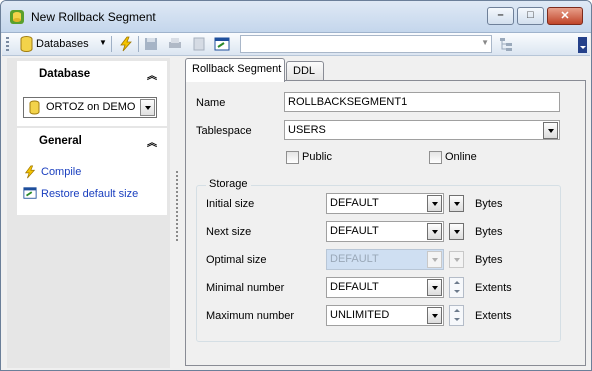 The width and height of the screenshot is (592, 371). I want to click on maximum-number-label: Maximum number, so click(250, 316).